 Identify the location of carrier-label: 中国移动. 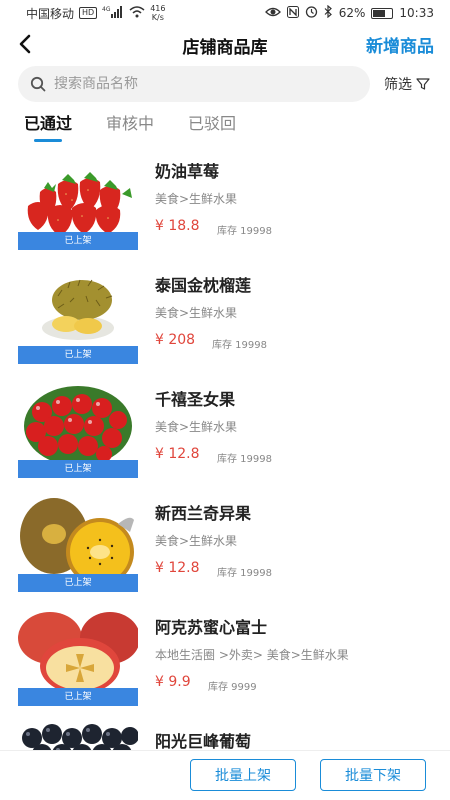
(50, 13).